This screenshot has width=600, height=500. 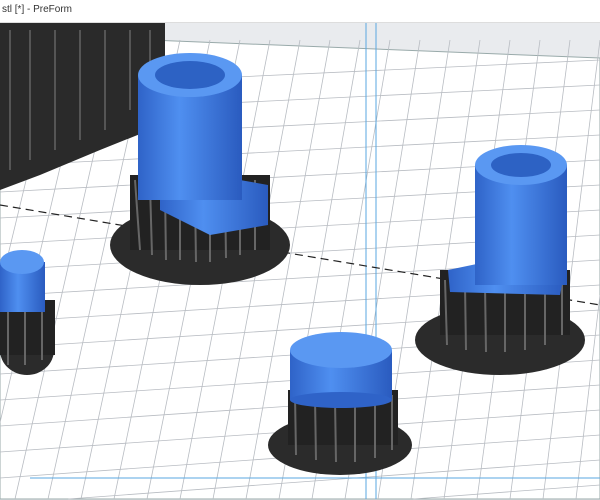 What do you see at coordinates (300, 11) in the screenshot?
I see `title-bar: stl [*] - PreForm` at bounding box center [300, 11].